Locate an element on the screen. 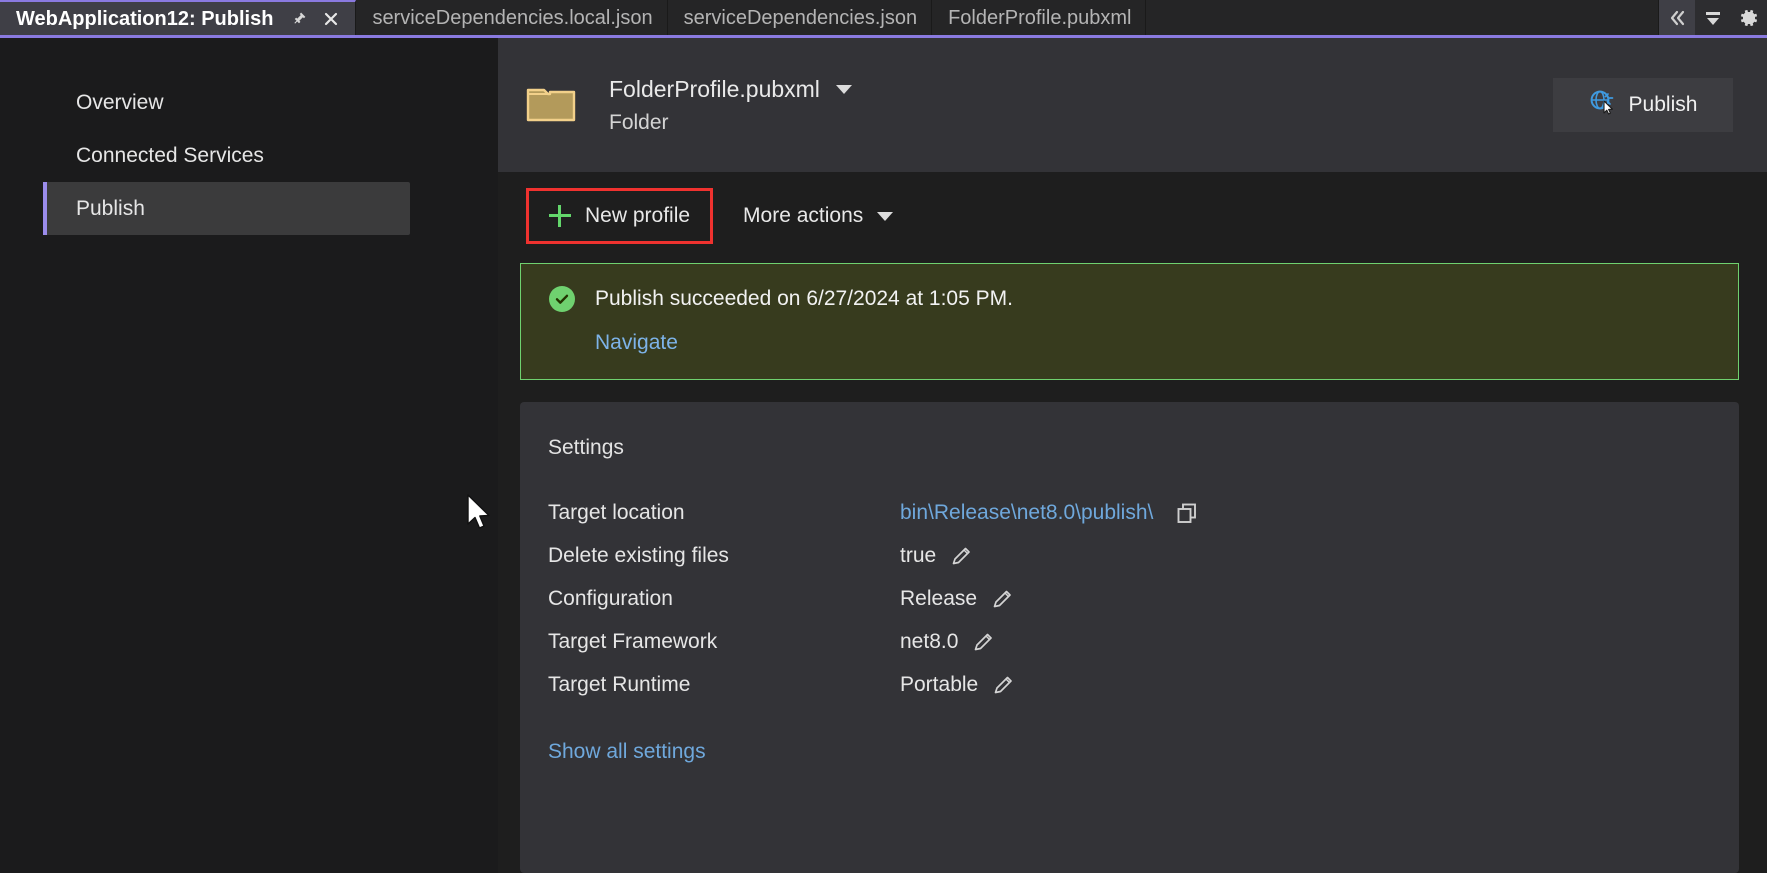 The image size is (1767, 873). new-profile-label: New profile is located at coordinates (638, 215).